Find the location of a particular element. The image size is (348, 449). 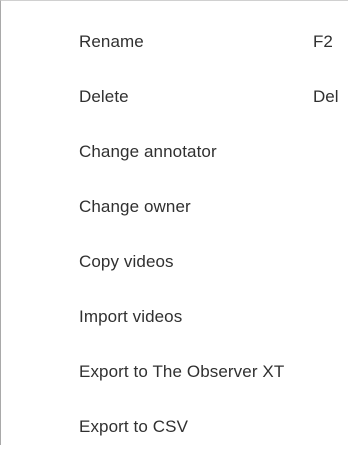

menu-item-change-owner: Change owner is located at coordinates (174, 207).